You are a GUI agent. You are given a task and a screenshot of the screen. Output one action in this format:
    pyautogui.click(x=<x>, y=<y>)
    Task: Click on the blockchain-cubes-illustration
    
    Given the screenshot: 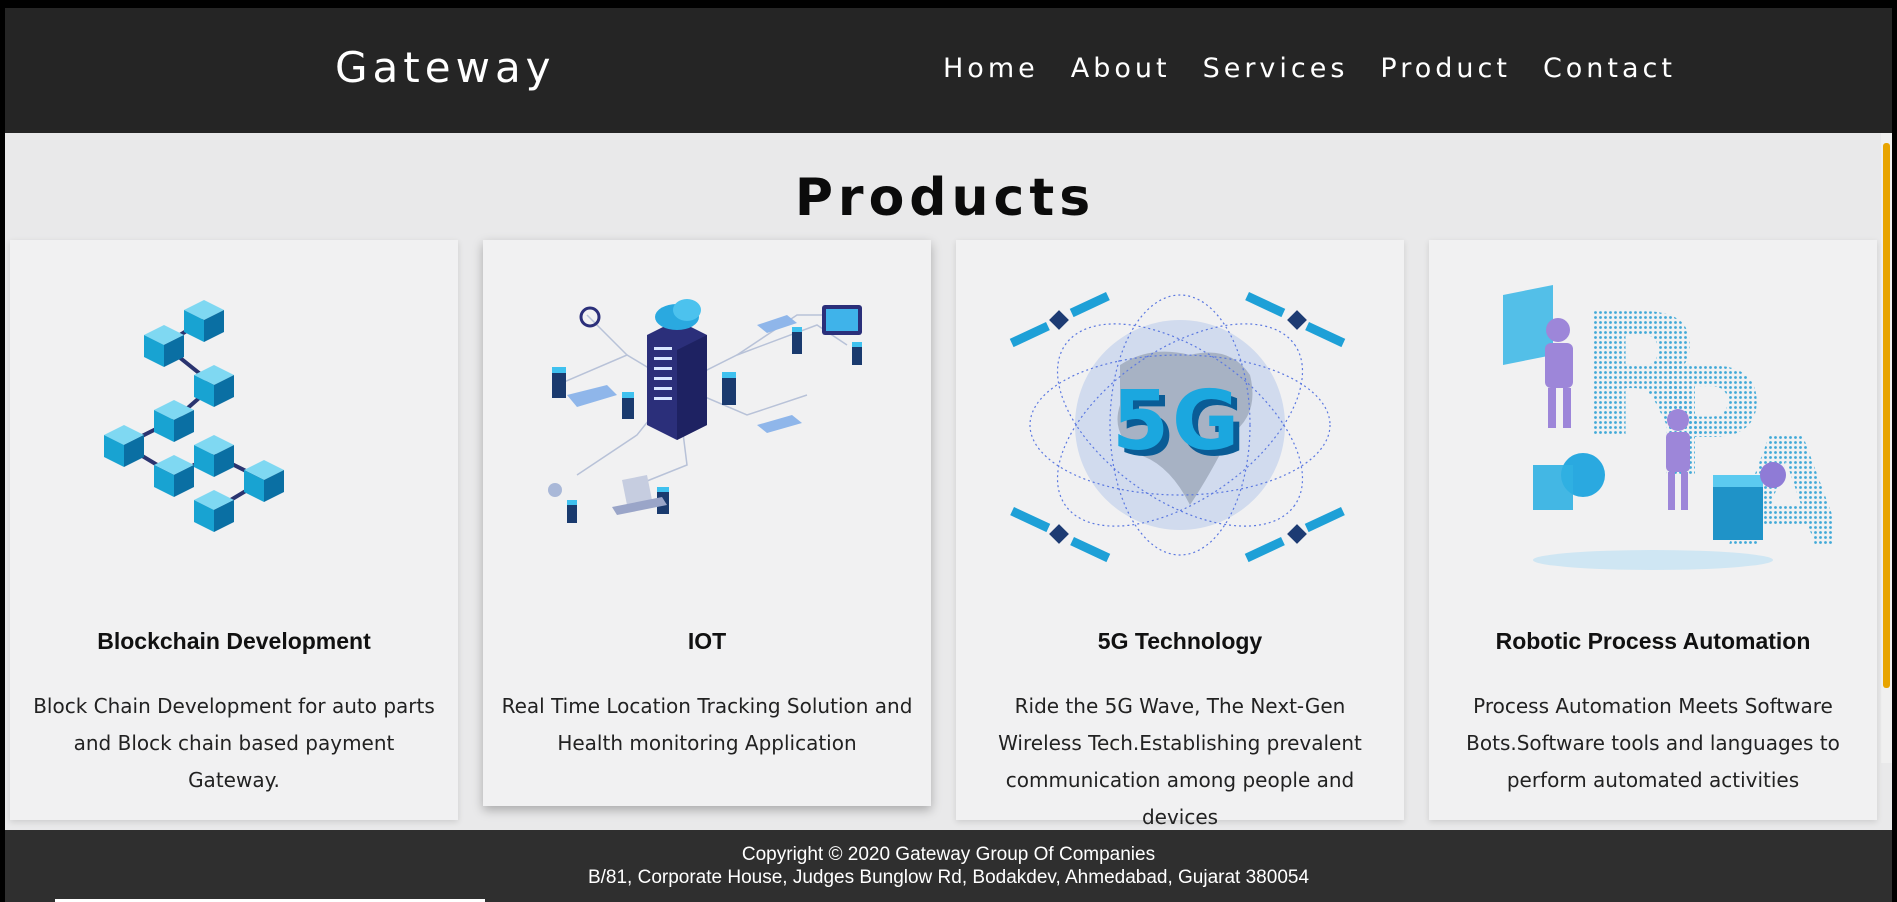 What is the action you would take?
    pyautogui.click(x=194, y=416)
    